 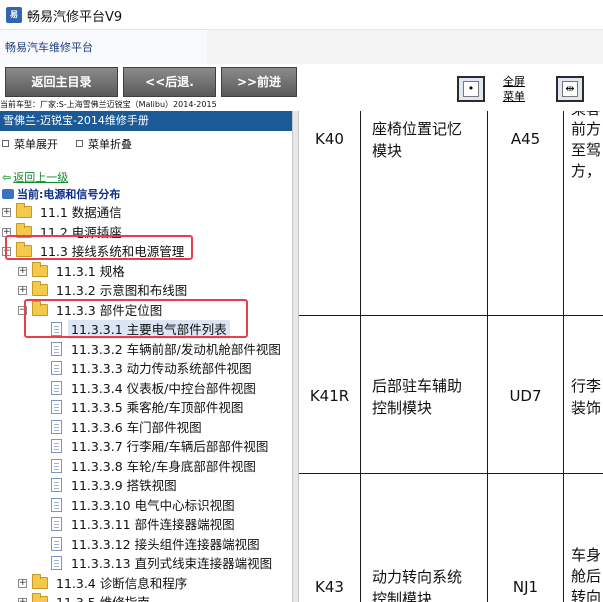 What do you see at coordinates (122, 290) in the screenshot?
I see `tree-item-label: 11.3.2 示意图和布线图` at bounding box center [122, 290].